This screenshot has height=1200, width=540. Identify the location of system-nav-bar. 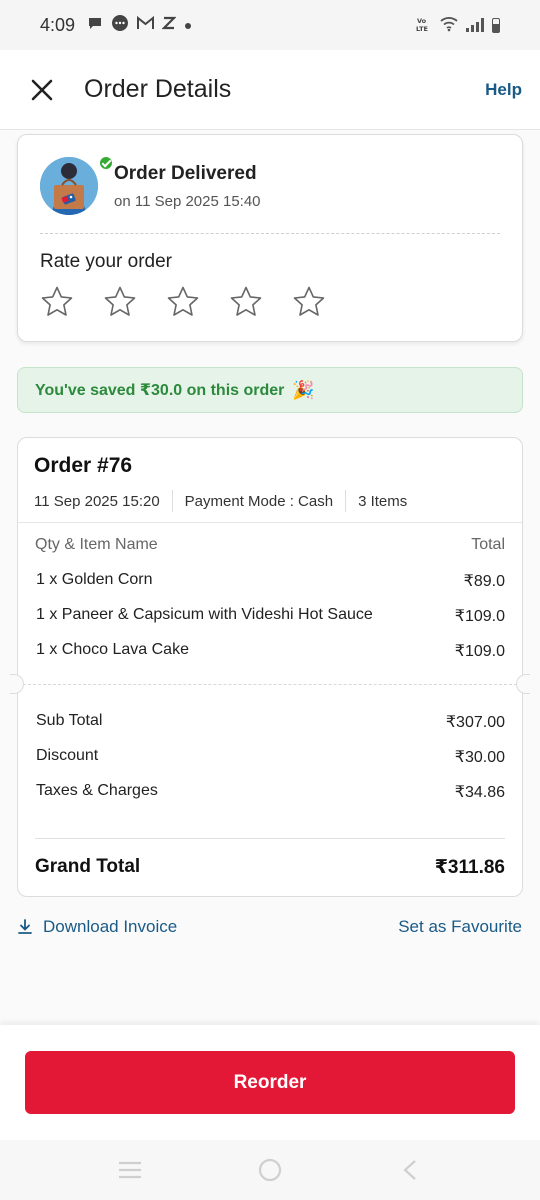
(270, 1170).